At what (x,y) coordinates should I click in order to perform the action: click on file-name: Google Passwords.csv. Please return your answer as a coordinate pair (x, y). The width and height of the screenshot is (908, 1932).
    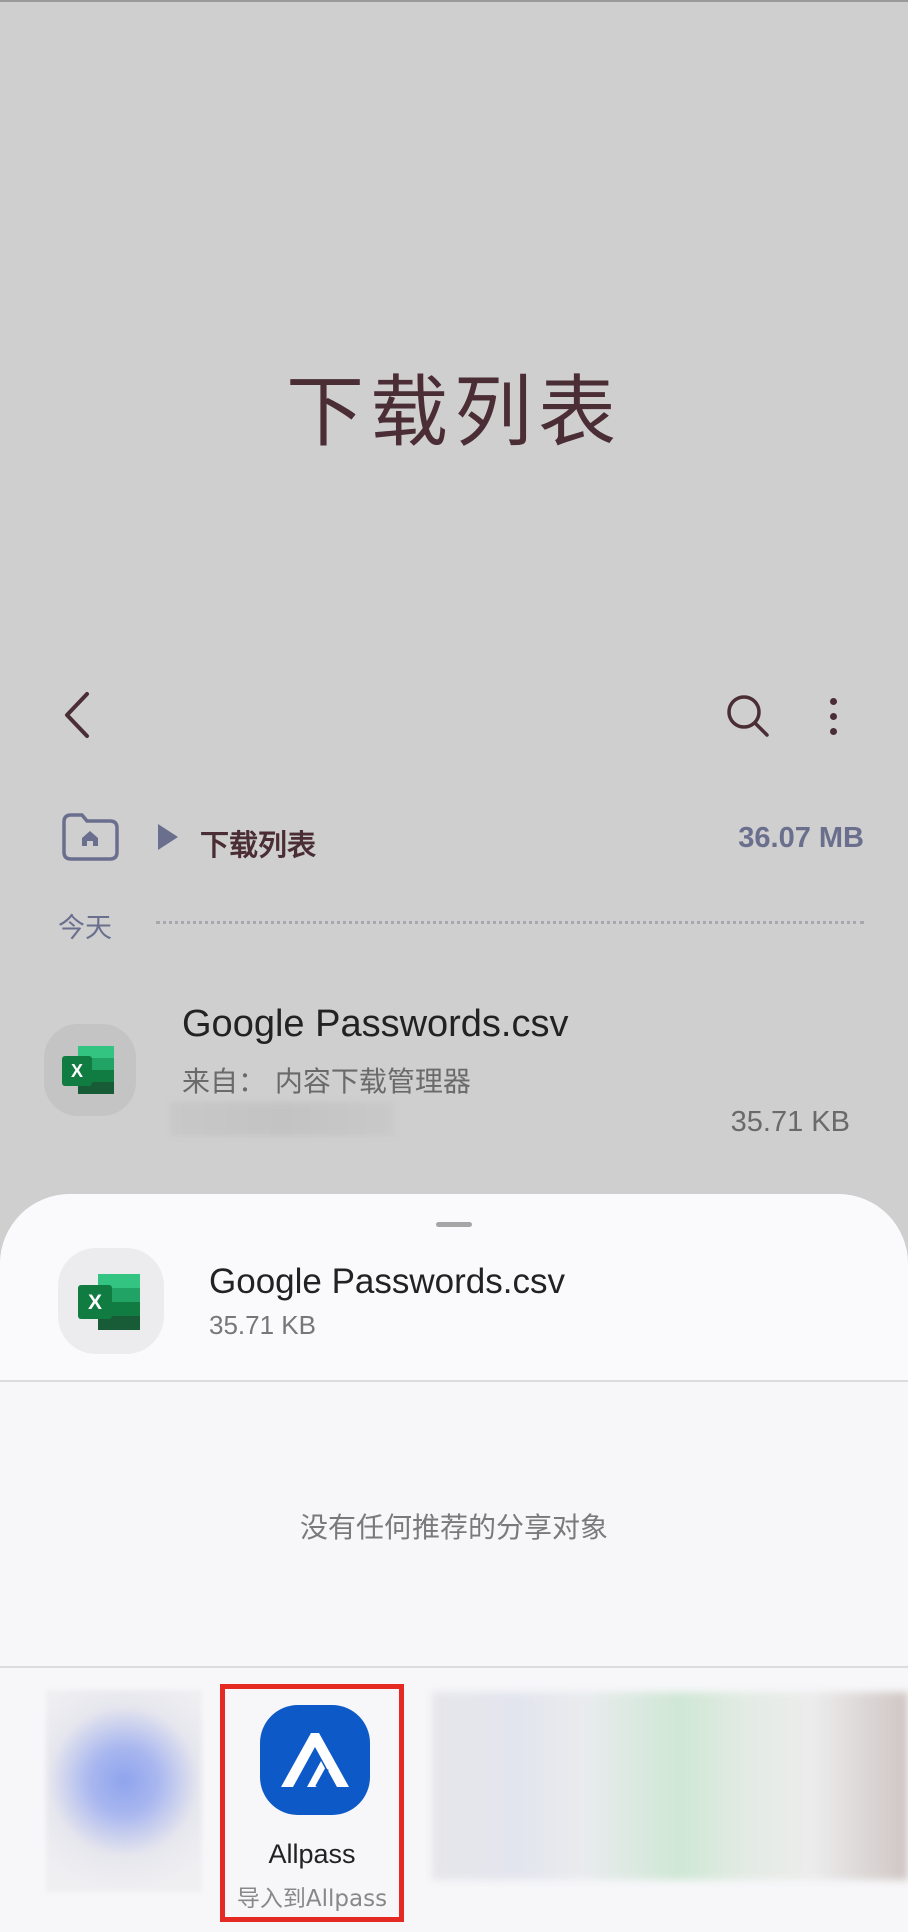
    Looking at the image, I should click on (375, 1024).